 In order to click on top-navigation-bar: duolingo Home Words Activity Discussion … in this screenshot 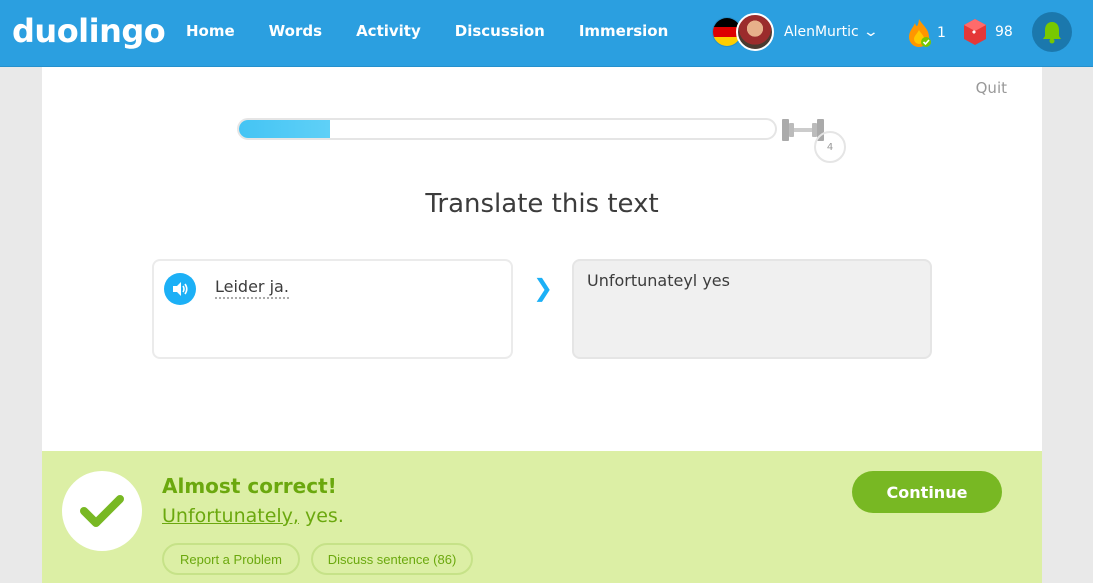, I will do `click(546, 33)`.